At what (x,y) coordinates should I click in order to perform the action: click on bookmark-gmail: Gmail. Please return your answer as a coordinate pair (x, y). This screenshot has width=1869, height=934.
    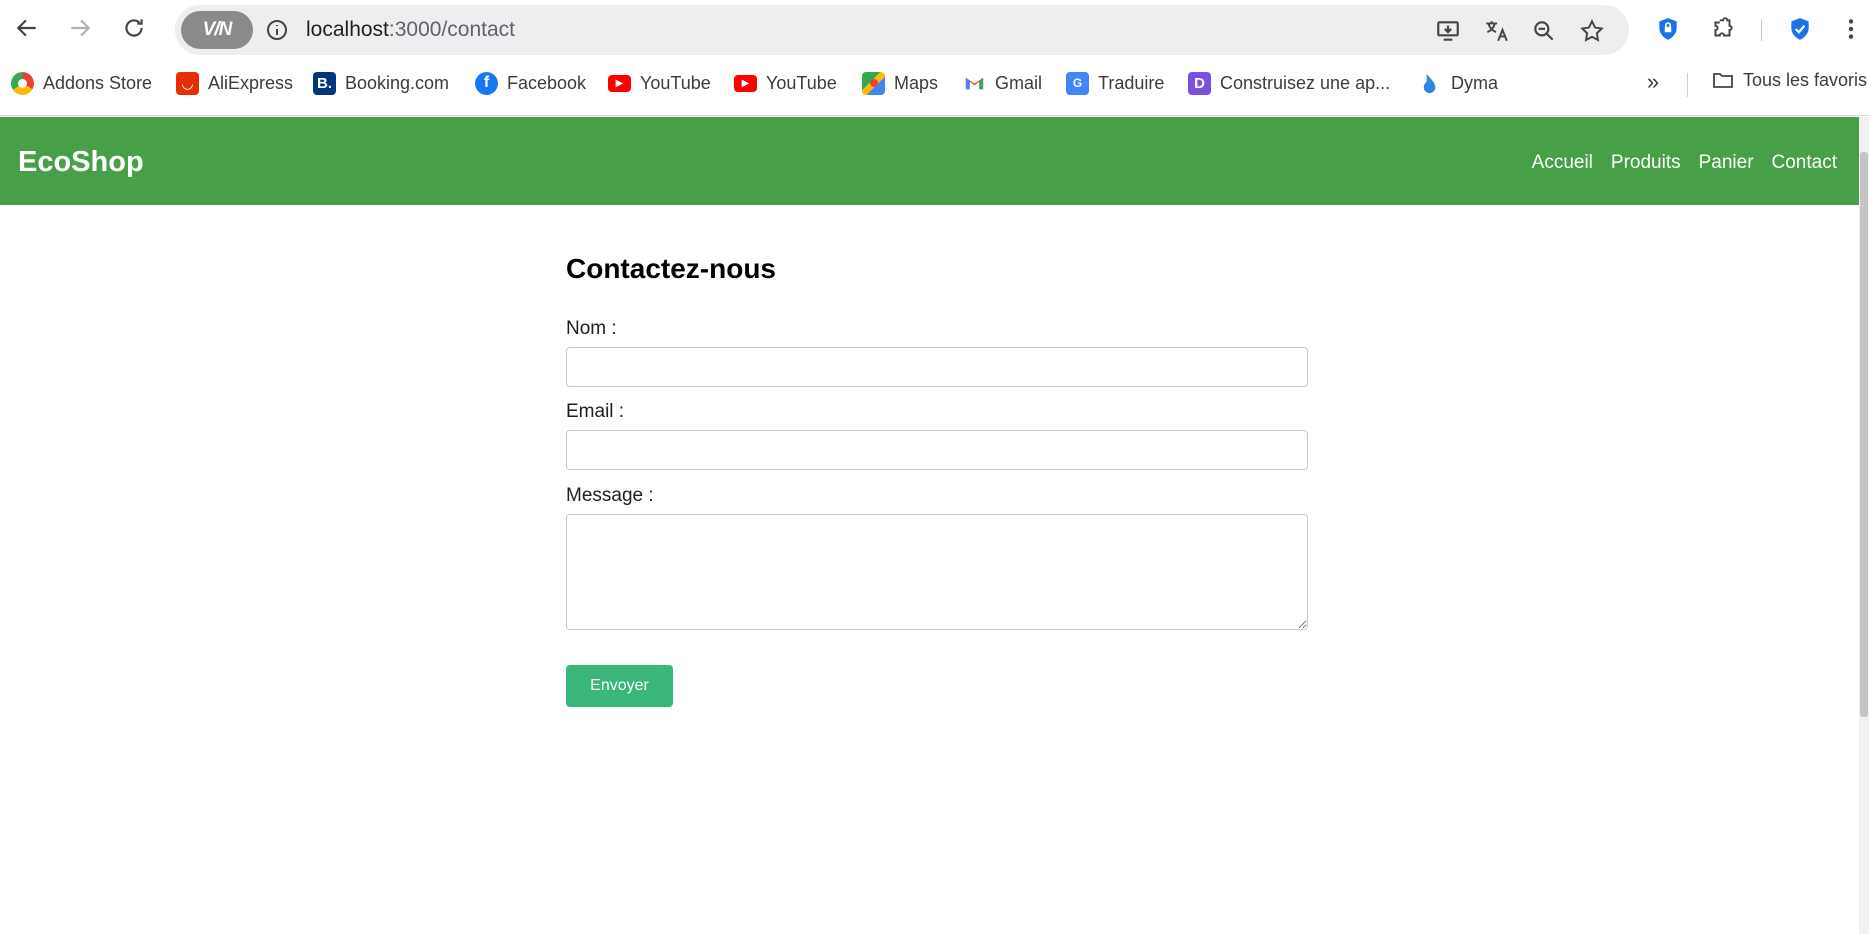
    Looking at the image, I should click on (1002, 83).